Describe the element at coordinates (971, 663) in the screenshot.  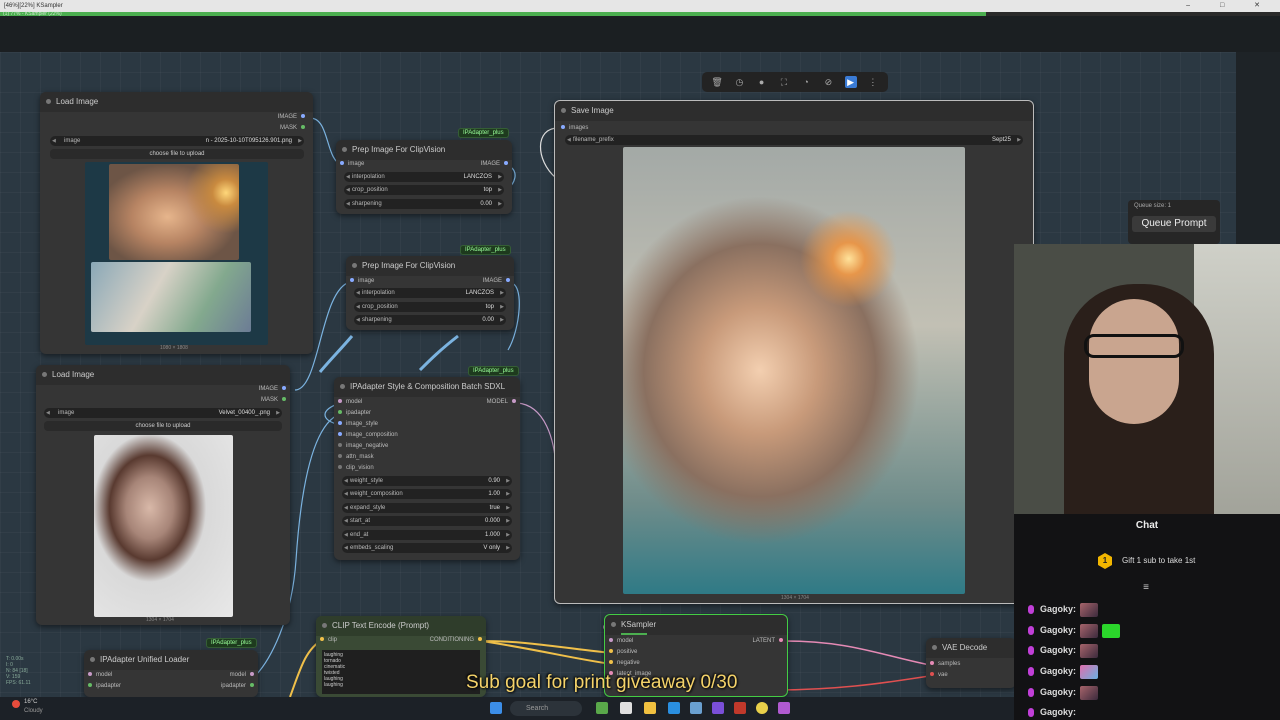
I see `vae-decode-node: VAE Decode samples vae` at that location.